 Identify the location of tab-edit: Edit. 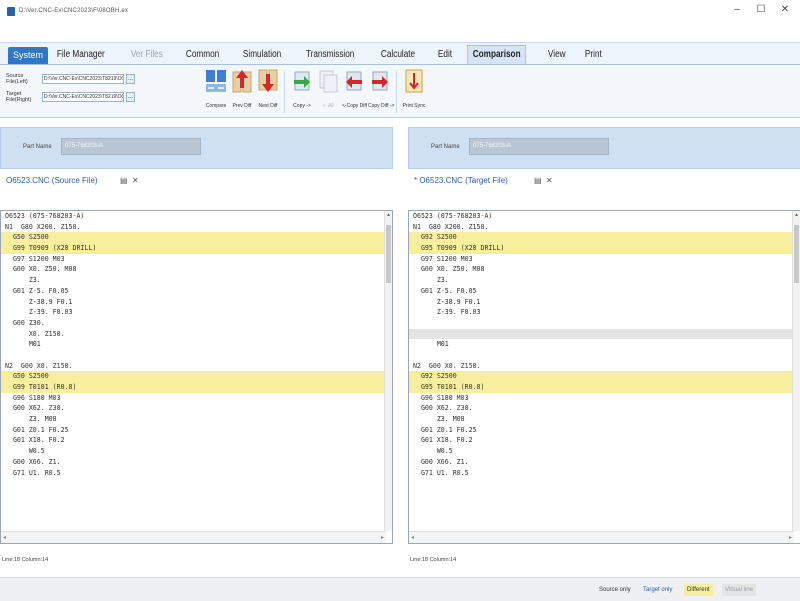
(445, 55).